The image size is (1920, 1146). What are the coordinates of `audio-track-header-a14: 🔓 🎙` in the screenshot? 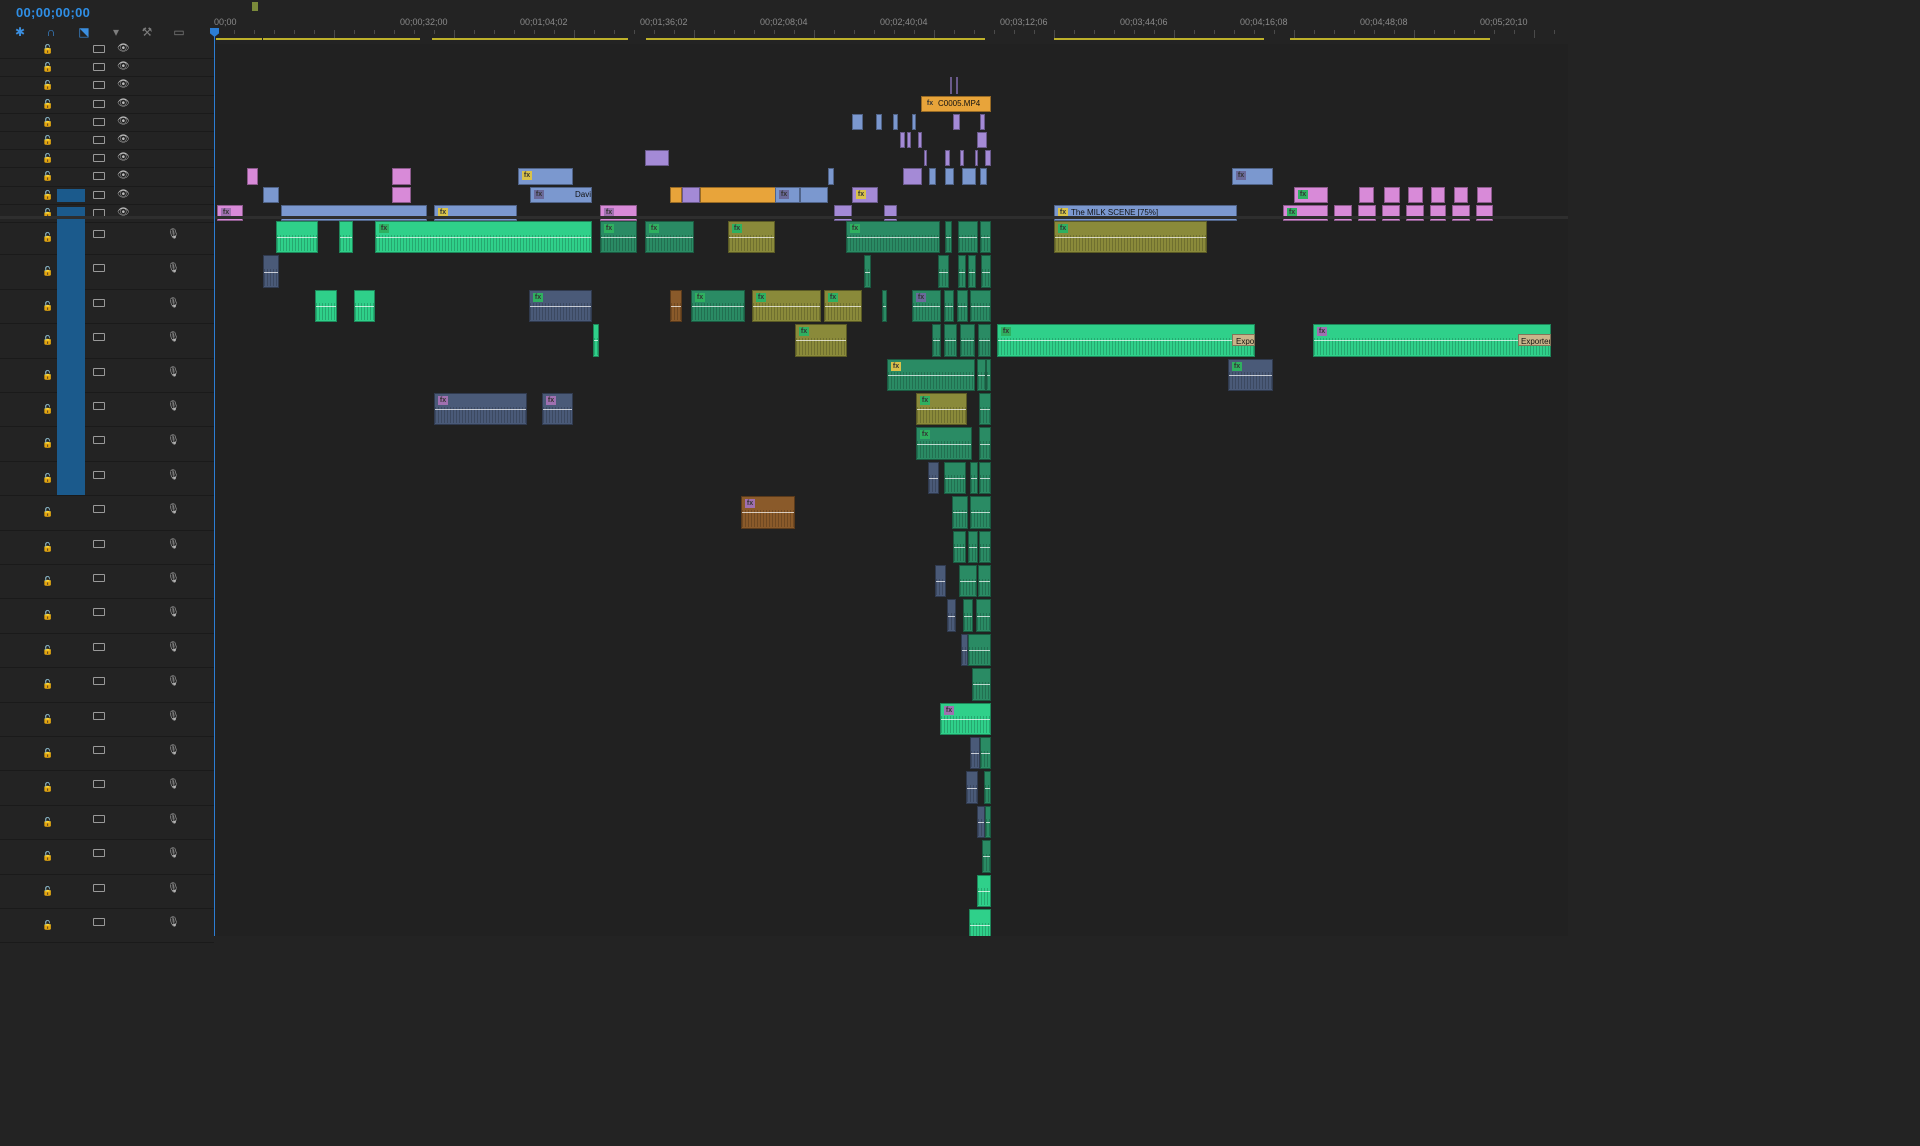 It's located at (107, 685).